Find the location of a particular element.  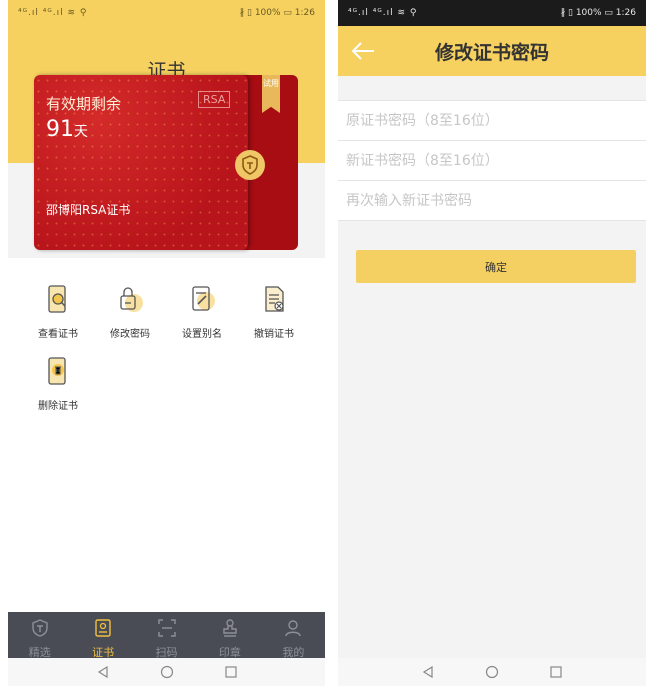

validity-label: 有效期剩余 is located at coordinates (84, 104).